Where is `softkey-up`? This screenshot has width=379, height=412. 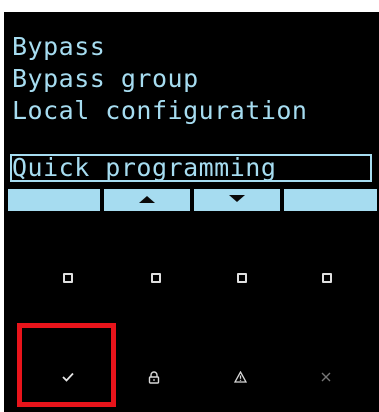 softkey-up is located at coordinates (147, 200).